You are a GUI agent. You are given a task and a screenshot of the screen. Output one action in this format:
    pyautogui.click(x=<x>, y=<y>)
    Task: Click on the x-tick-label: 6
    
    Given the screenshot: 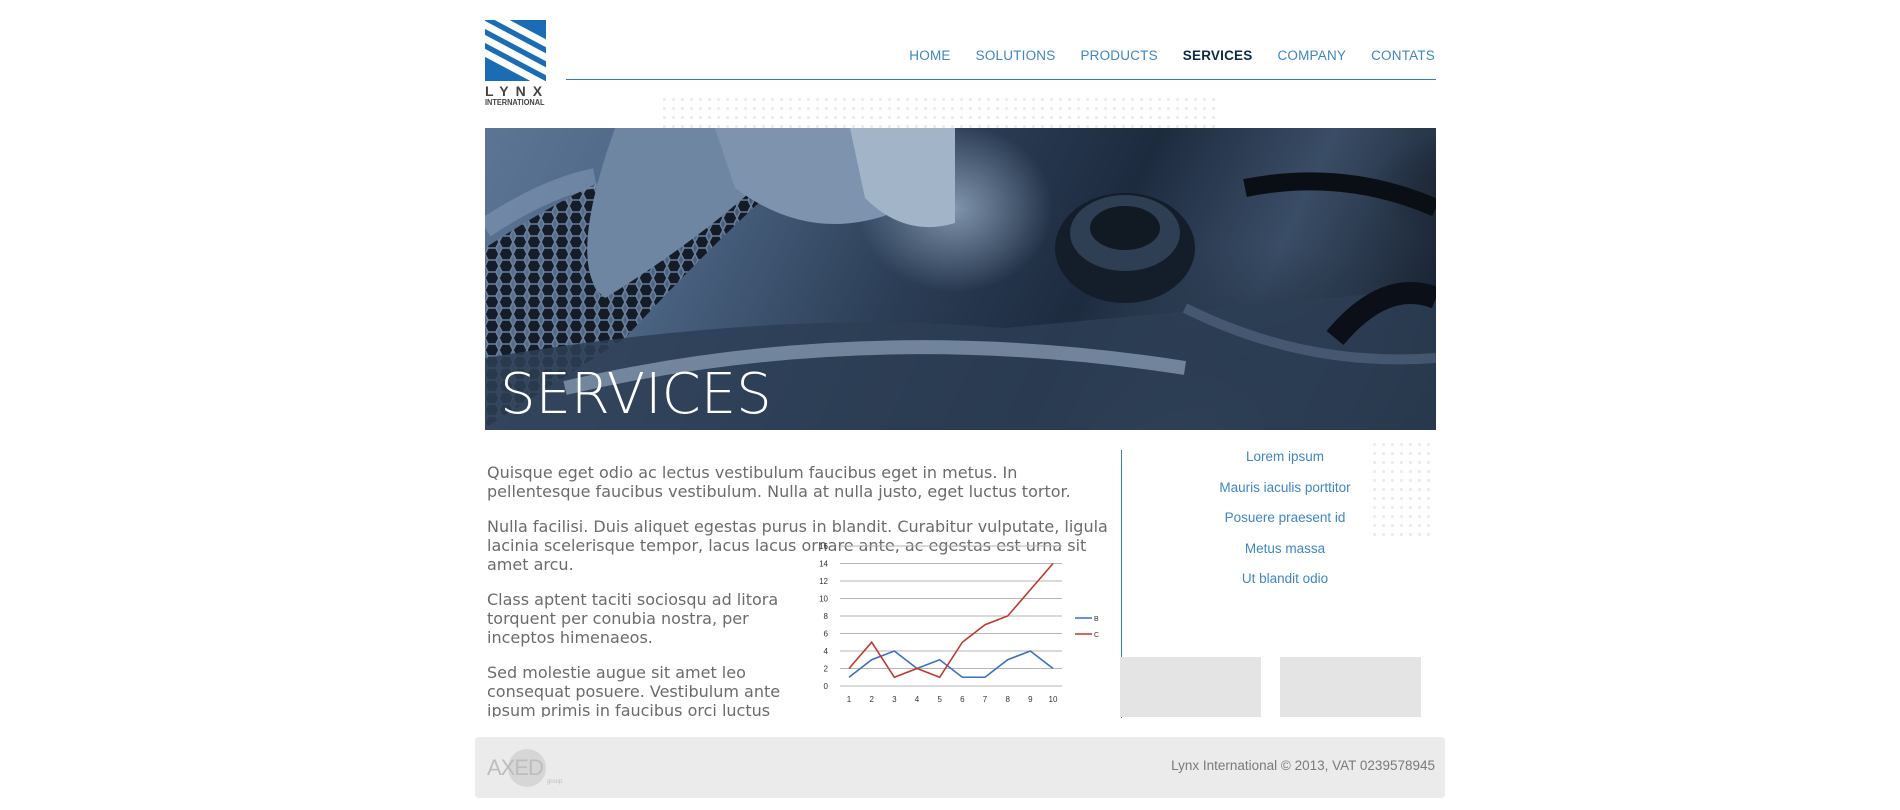 What is the action you would take?
    pyautogui.click(x=962, y=699)
    